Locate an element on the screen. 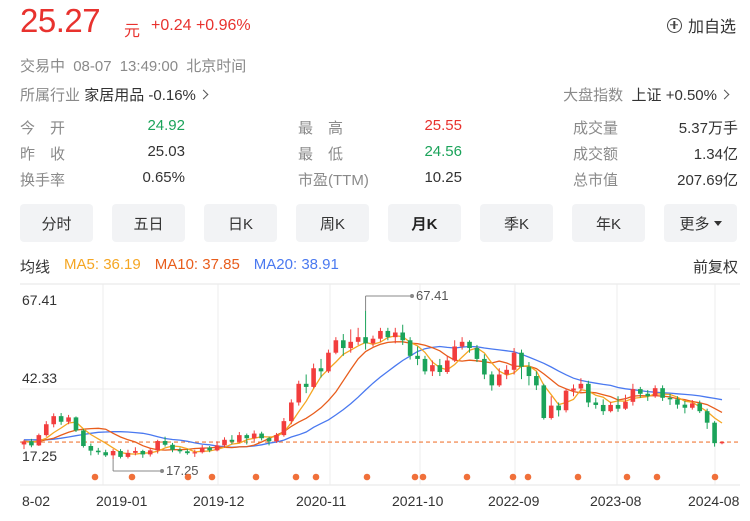  quote-label: 成交量 is located at coordinates (596, 128).